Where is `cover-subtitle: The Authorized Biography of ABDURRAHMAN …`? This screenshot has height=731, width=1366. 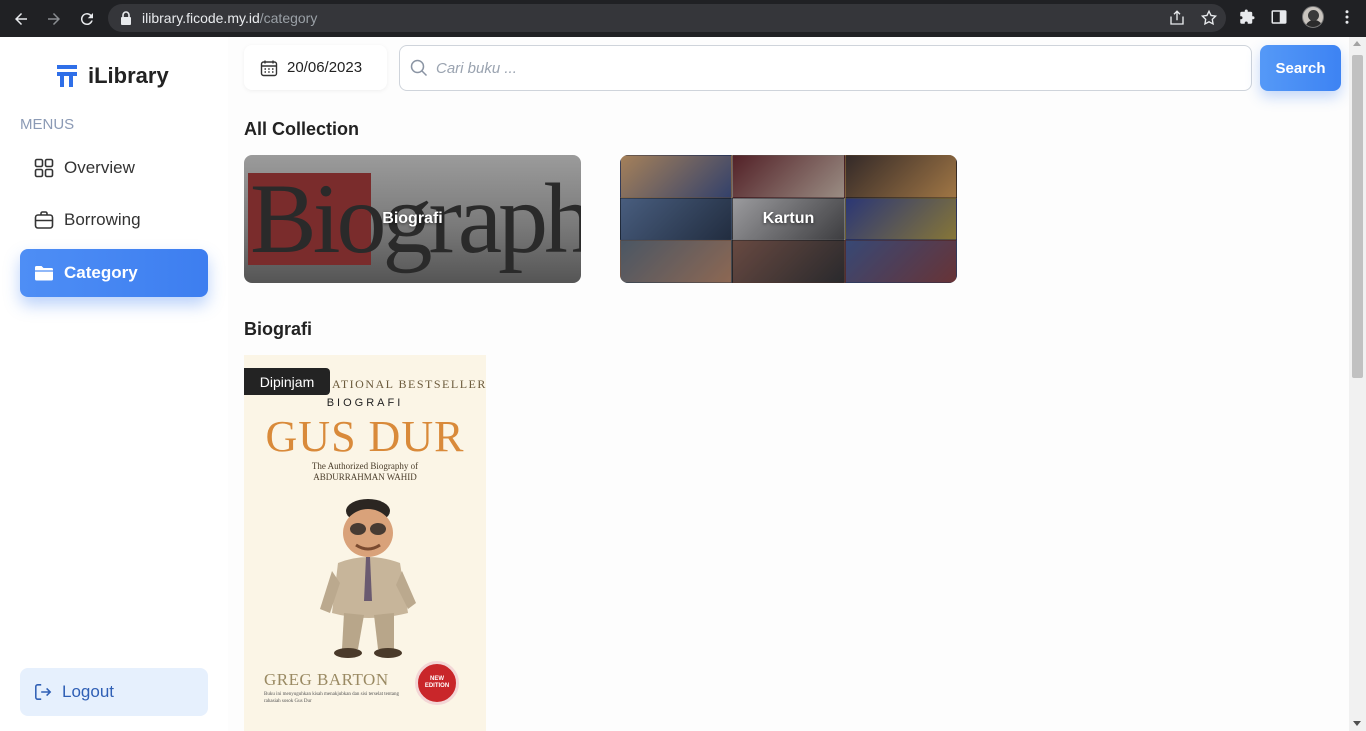 cover-subtitle: The Authorized Biography of ABDURRAHMAN … is located at coordinates (365, 472).